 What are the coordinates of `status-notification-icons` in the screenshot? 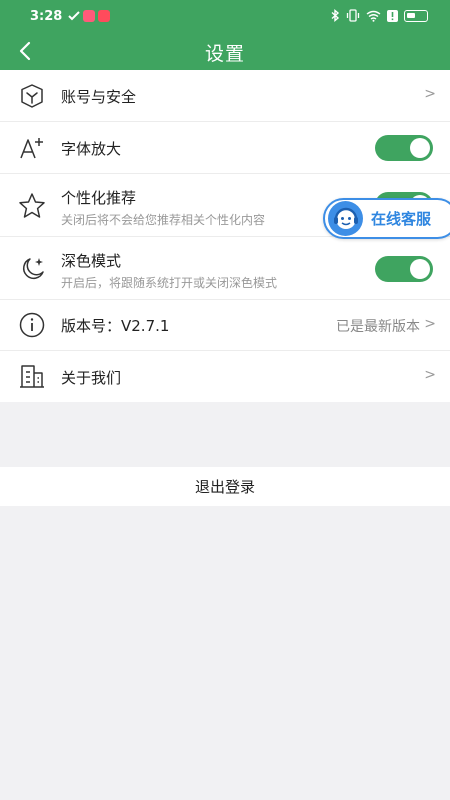 It's located at (89, 16).